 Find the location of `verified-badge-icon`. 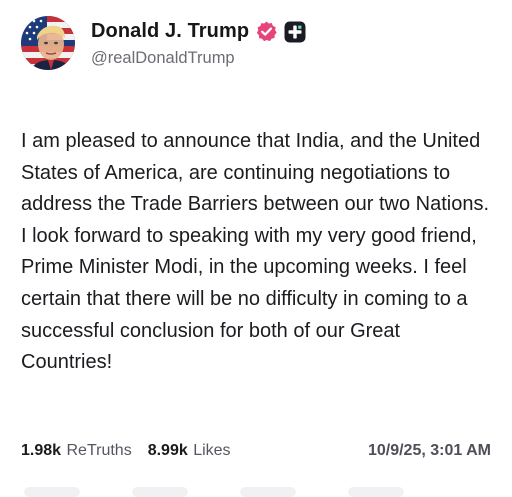

verified-badge-icon is located at coordinates (266, 31).